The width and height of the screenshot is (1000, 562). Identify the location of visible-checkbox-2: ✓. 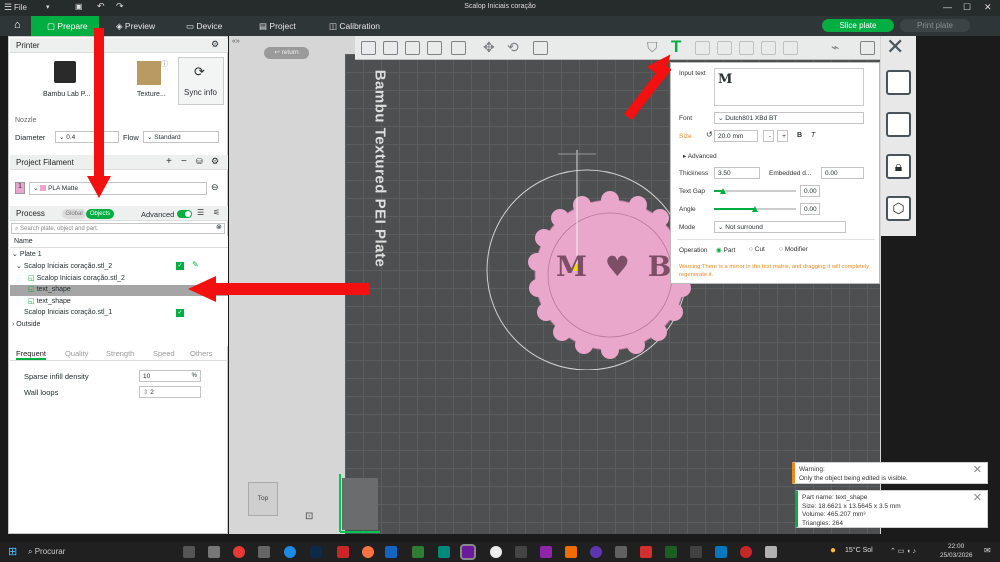
(180, 313).